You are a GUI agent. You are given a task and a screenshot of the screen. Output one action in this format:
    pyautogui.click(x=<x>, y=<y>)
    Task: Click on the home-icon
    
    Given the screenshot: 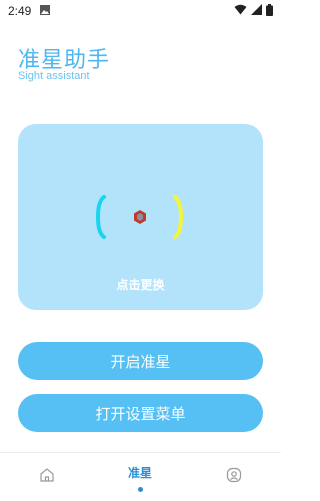 What is the action you would take?
    pyautogui.click(x=47, y=477)
    